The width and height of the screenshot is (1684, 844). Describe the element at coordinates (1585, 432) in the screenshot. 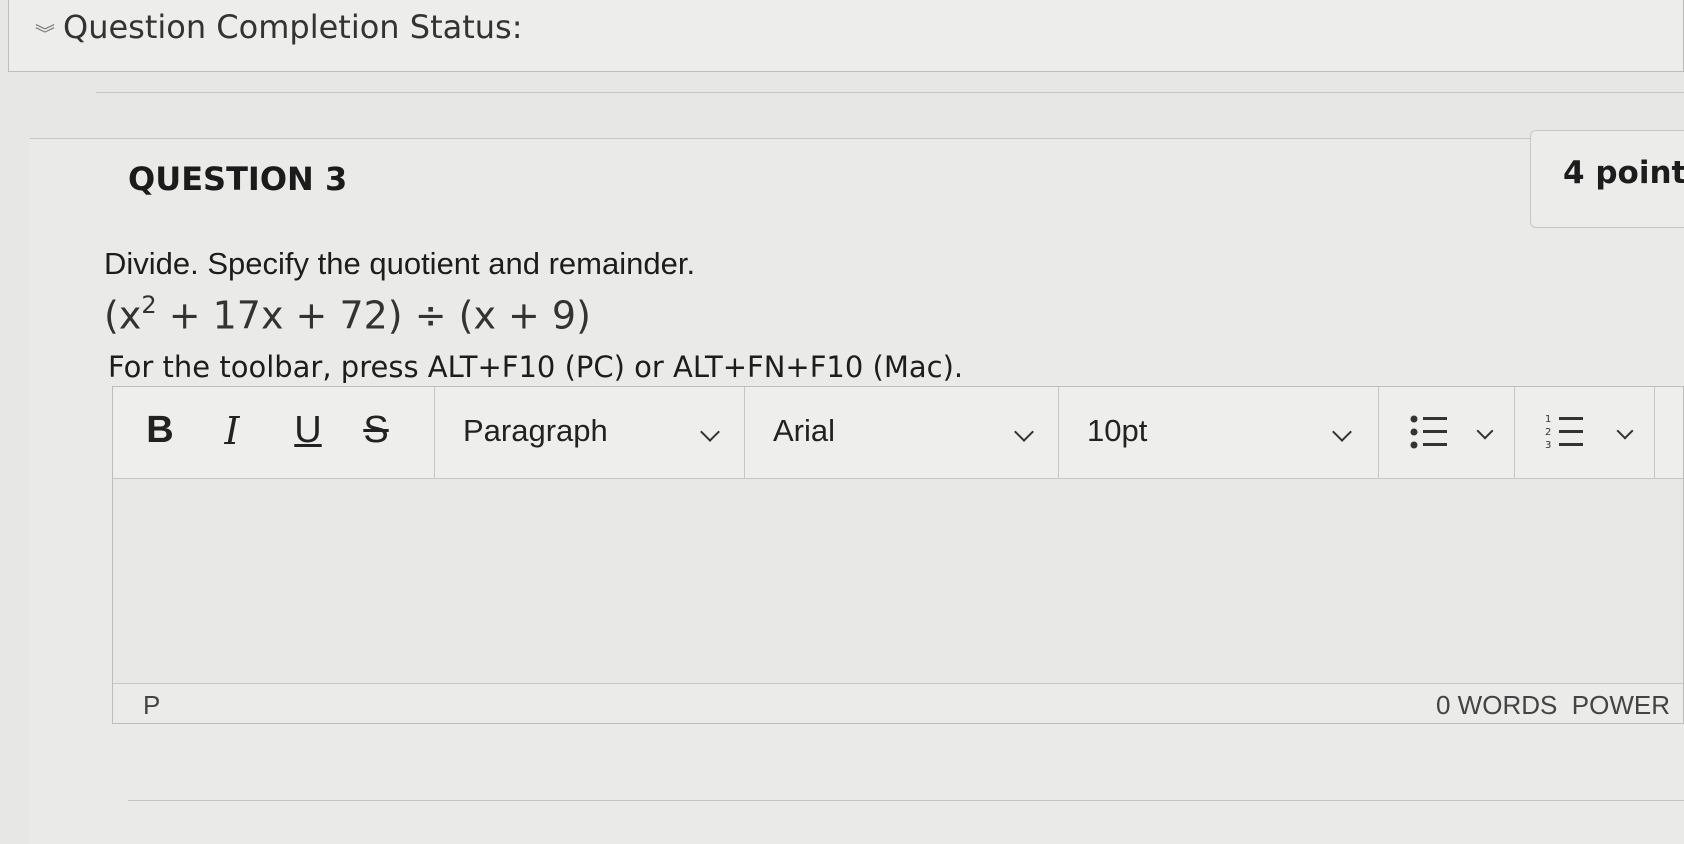

I see `numbered-list-button: 1 2 3` at that location.